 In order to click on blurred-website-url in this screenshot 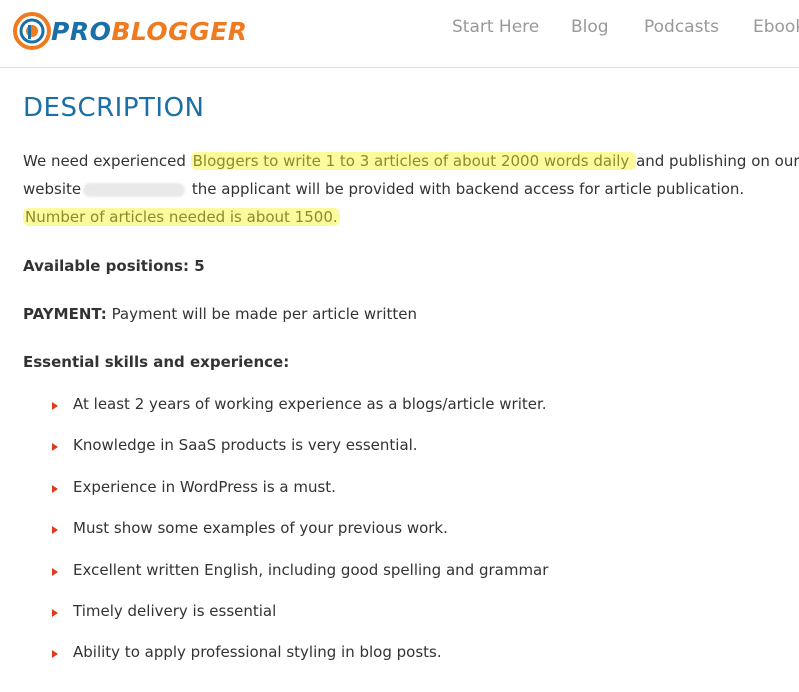, I will do `click(134, 189)`.